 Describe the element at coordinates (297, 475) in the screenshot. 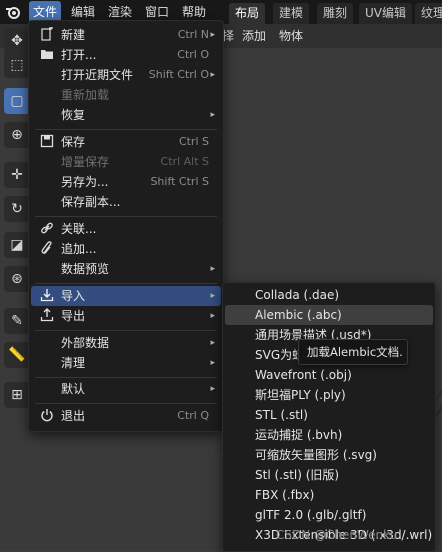

I see `menu-item-label: Stl (.stl) (旧版)` at that location.